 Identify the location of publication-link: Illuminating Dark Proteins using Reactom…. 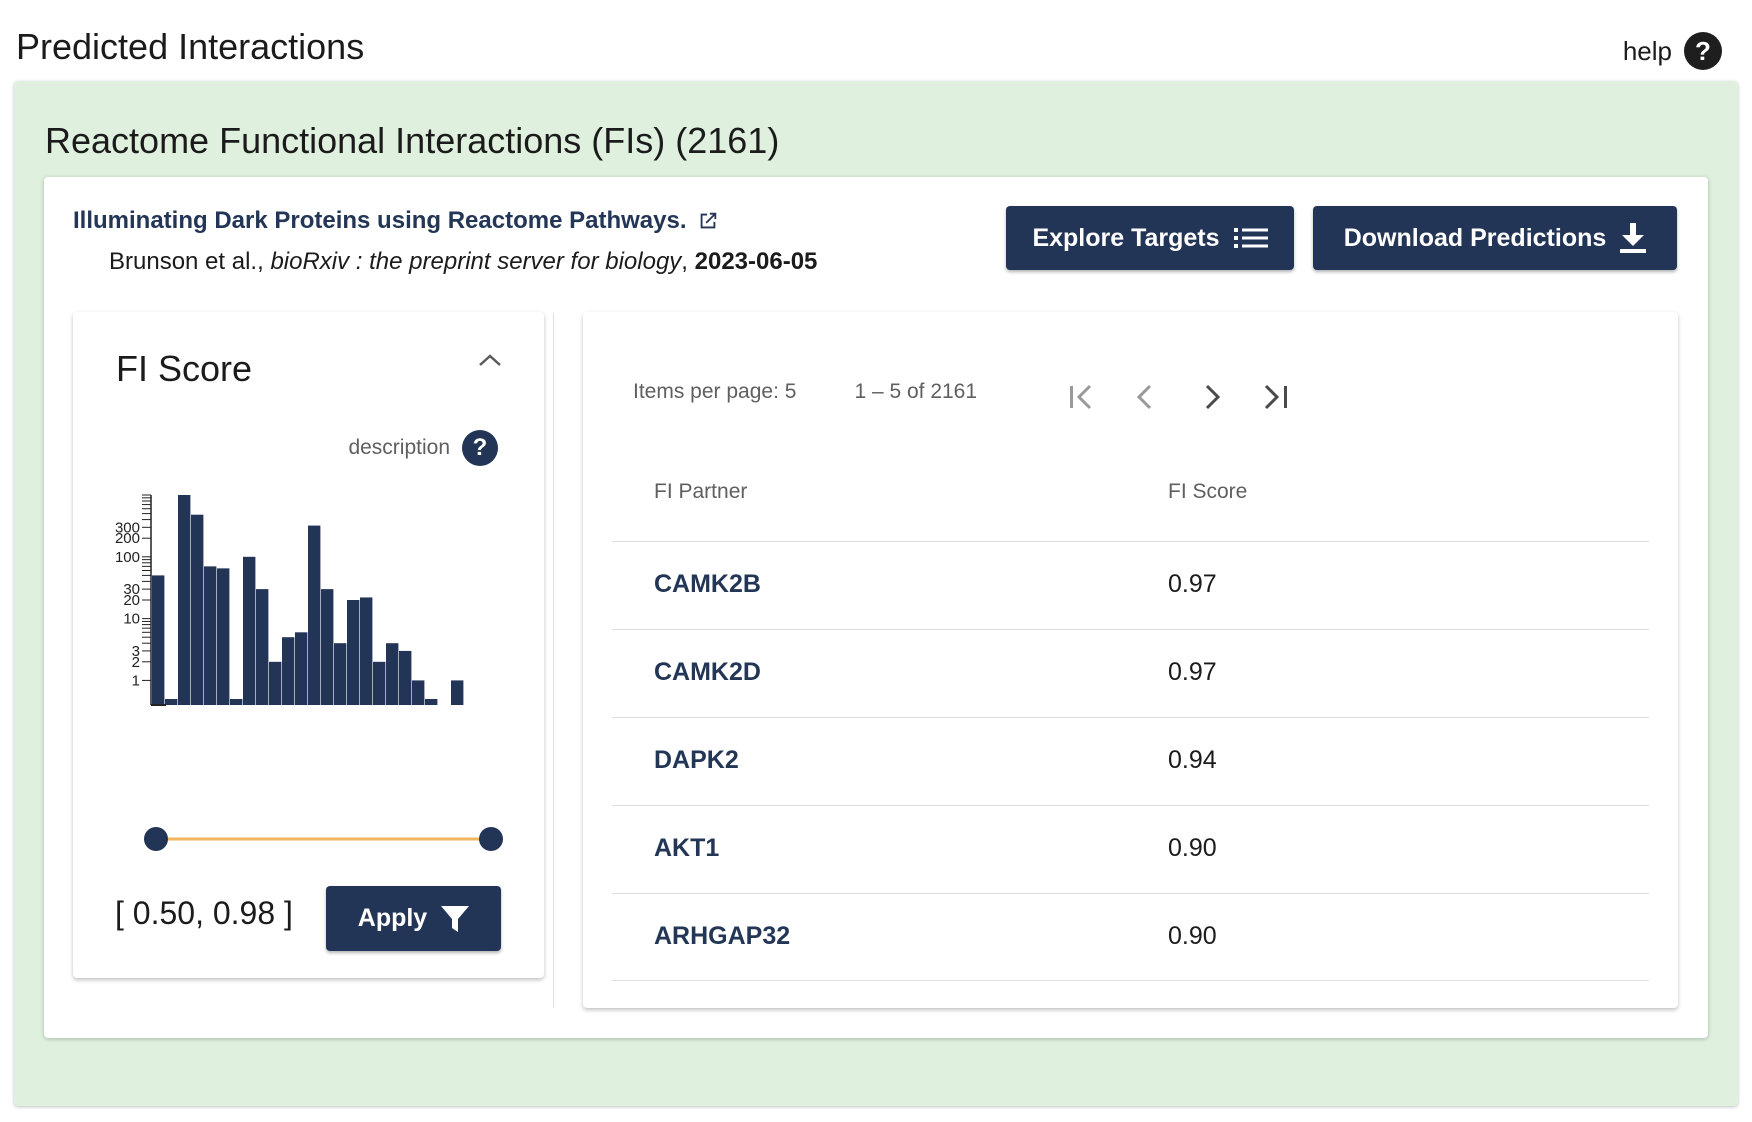
(396, 221).